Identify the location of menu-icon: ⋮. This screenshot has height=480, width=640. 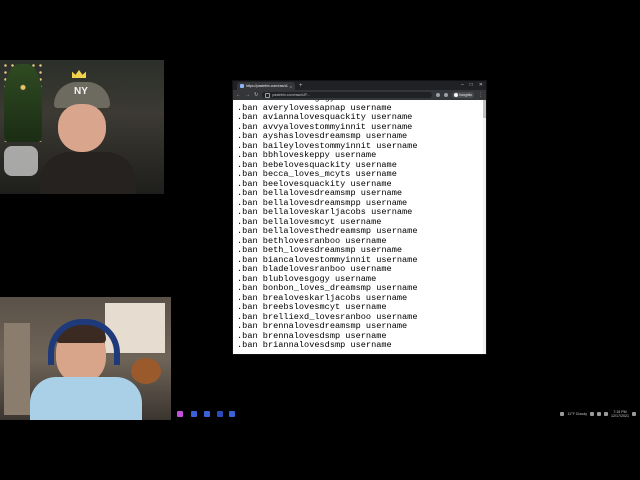
(480, 95).